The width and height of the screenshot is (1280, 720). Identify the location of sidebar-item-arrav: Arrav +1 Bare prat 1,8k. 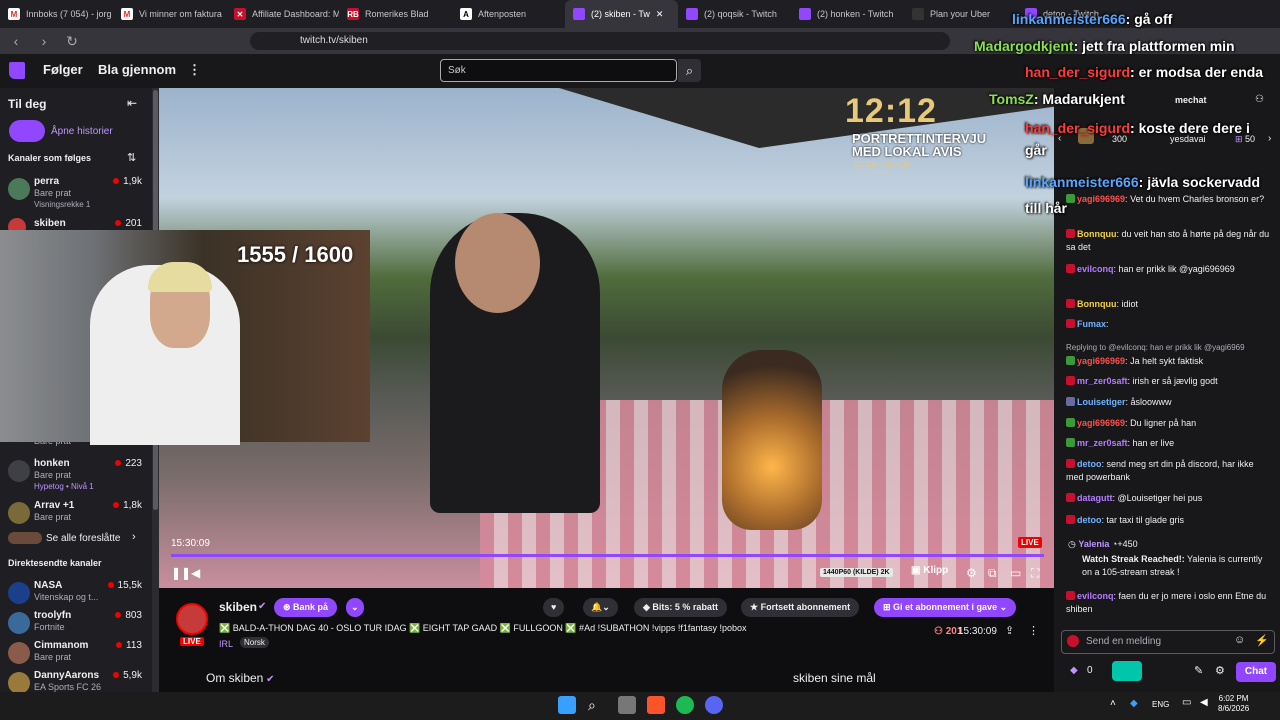
(76, 514).